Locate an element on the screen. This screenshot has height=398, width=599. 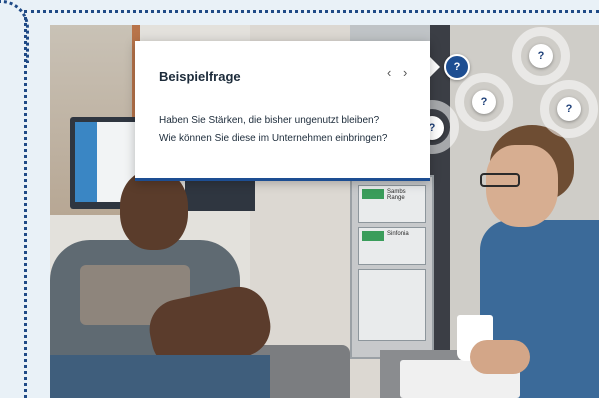
brochure is located at coordinates (392, 305).